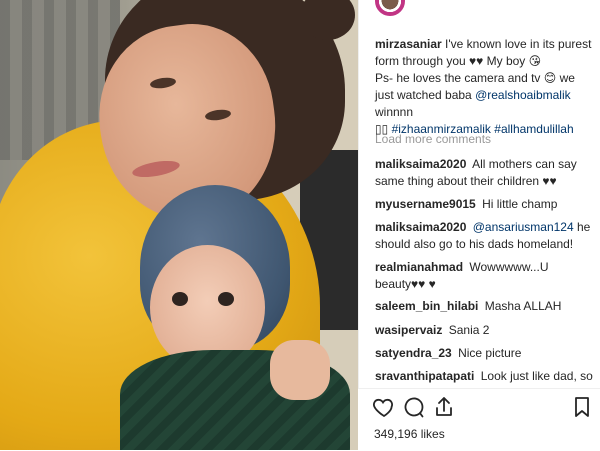 This screenshot has height=451, width=600. Describe the element at coordinates (409, 434) in the screenshot. I see `likes-count: 349,196 likes` at that location.